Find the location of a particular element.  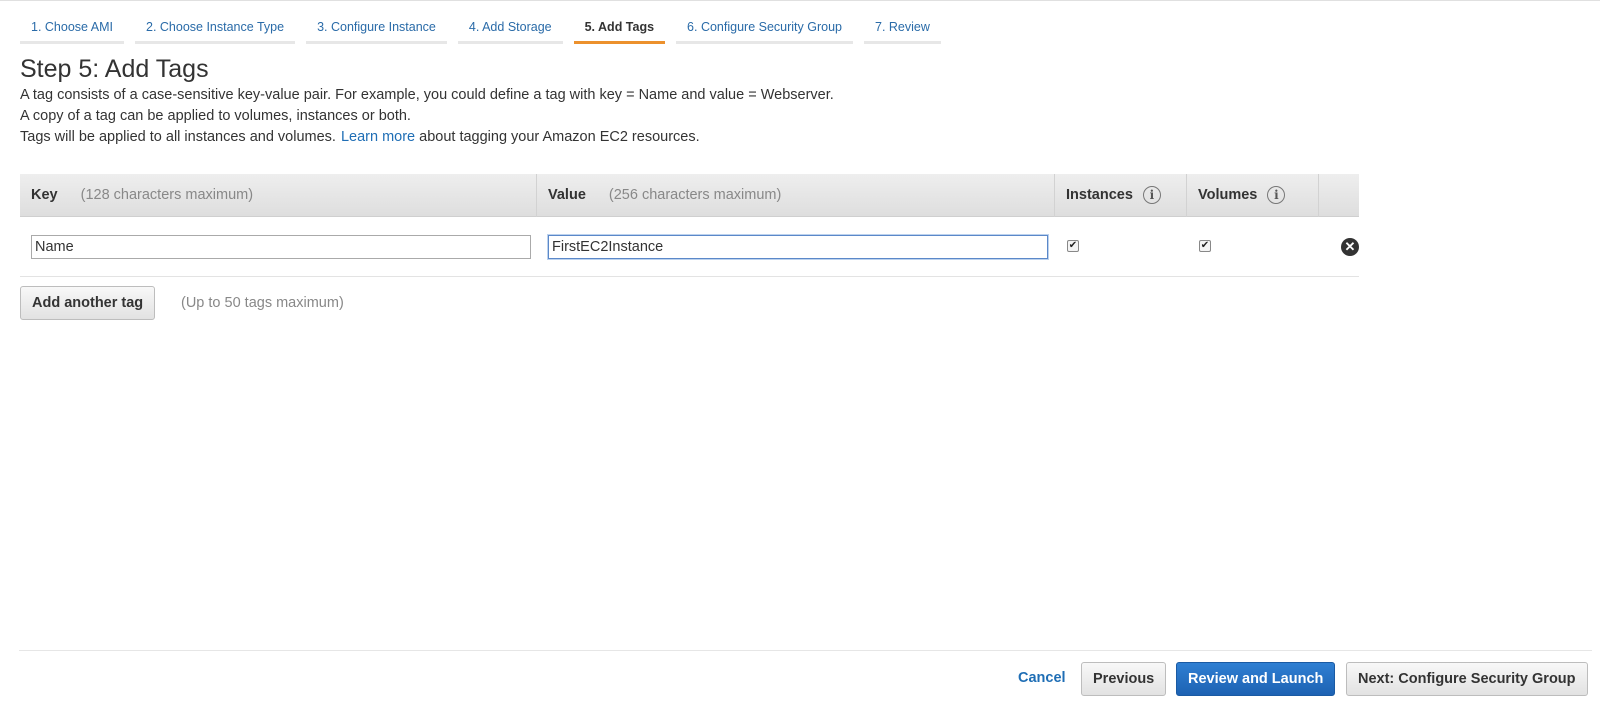

add-another-tag-button: Add another tag is located at coordinates (88, 303).